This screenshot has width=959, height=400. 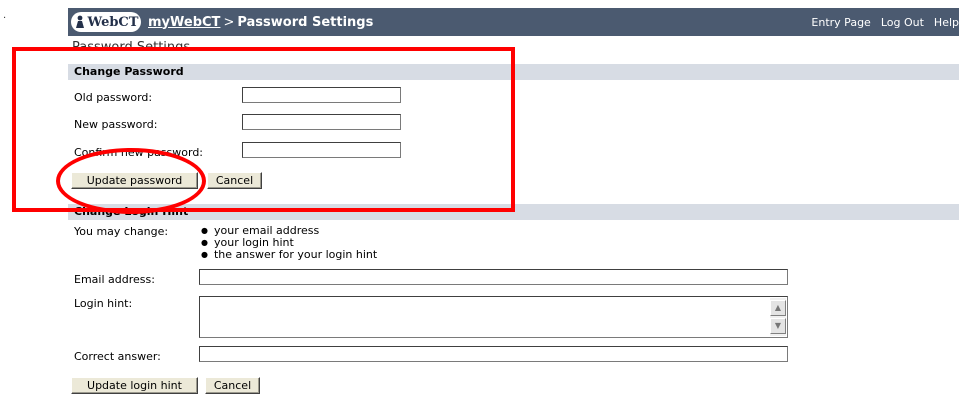 I want to click on old-password-input, so click(x=321, y=95).